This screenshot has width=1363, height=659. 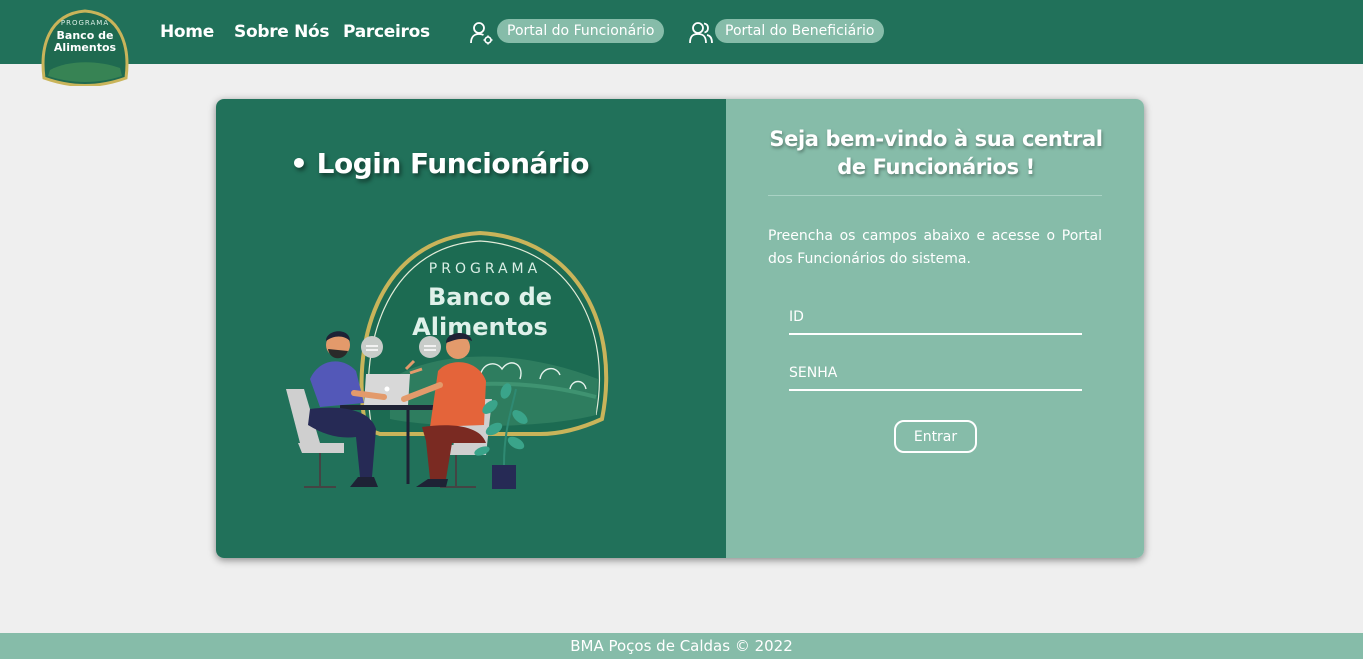 What do you see at coordinates (386, 32) in the screenshot?
I see `nav-parceiros-link: Parceiros` at bounding box center [386, 32].